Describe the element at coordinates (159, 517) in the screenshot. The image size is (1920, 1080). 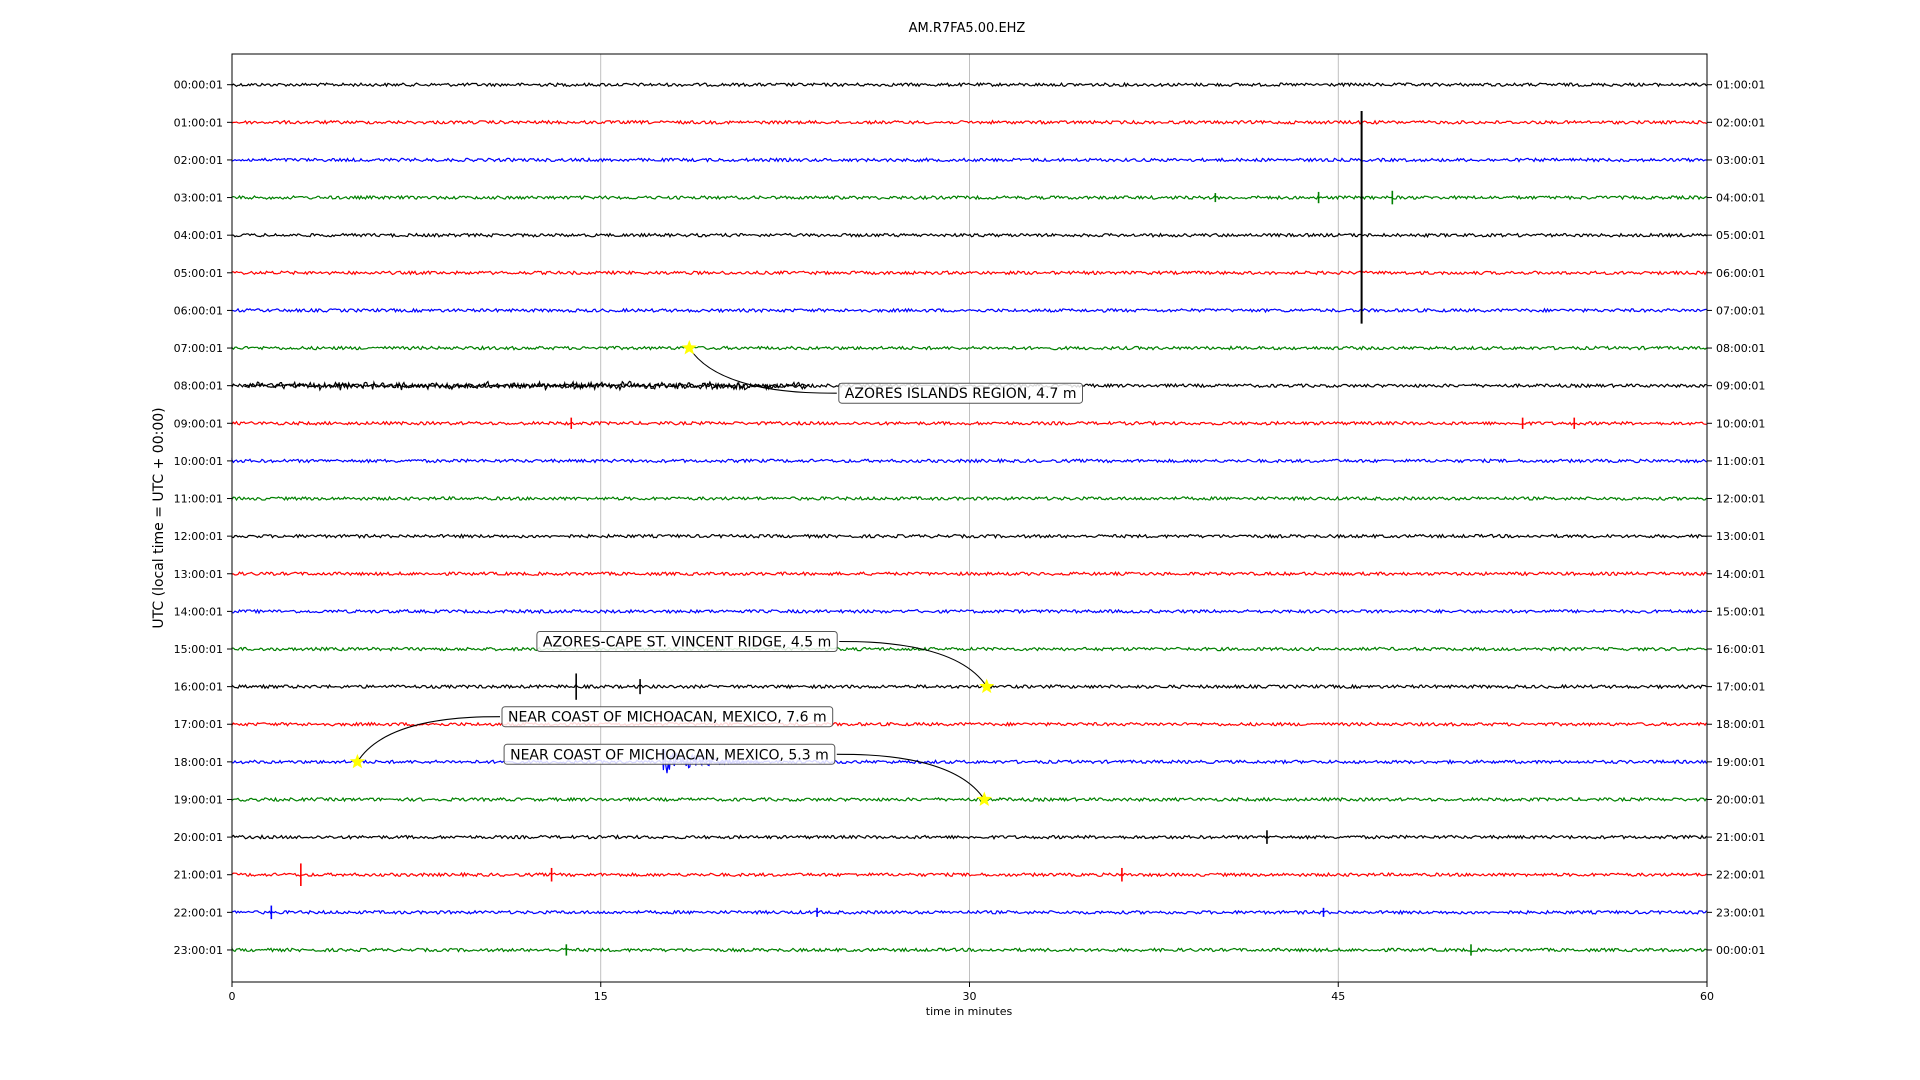
I see `y-axis-label: UTC (local time = UTC + 00:00)` at that location.